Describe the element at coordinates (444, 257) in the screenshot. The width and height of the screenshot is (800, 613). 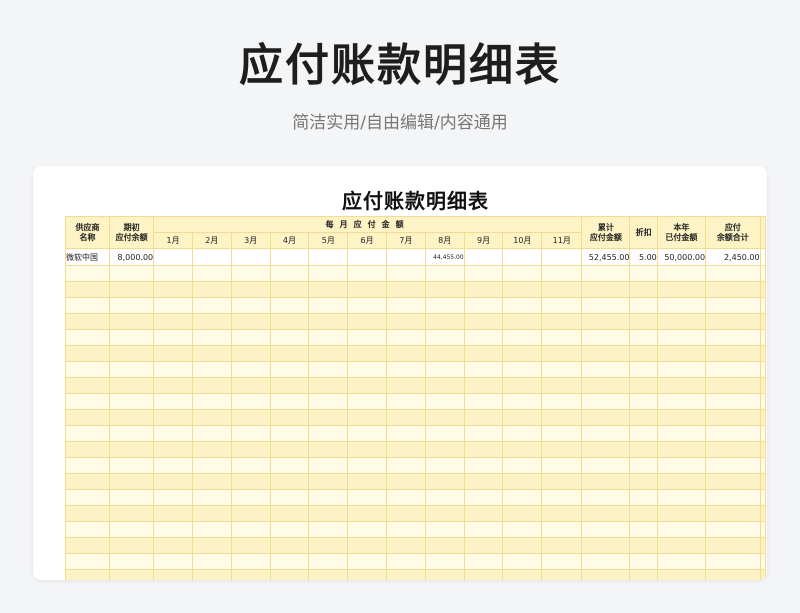
I see `cell-month: 44,455.00` at that location.